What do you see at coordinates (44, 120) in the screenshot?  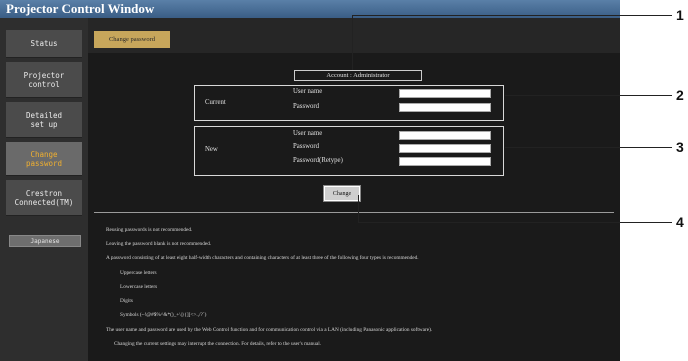 I see `sidebar-item-detailed-set-up: Detailed set up` at bounding box center [44, 120].